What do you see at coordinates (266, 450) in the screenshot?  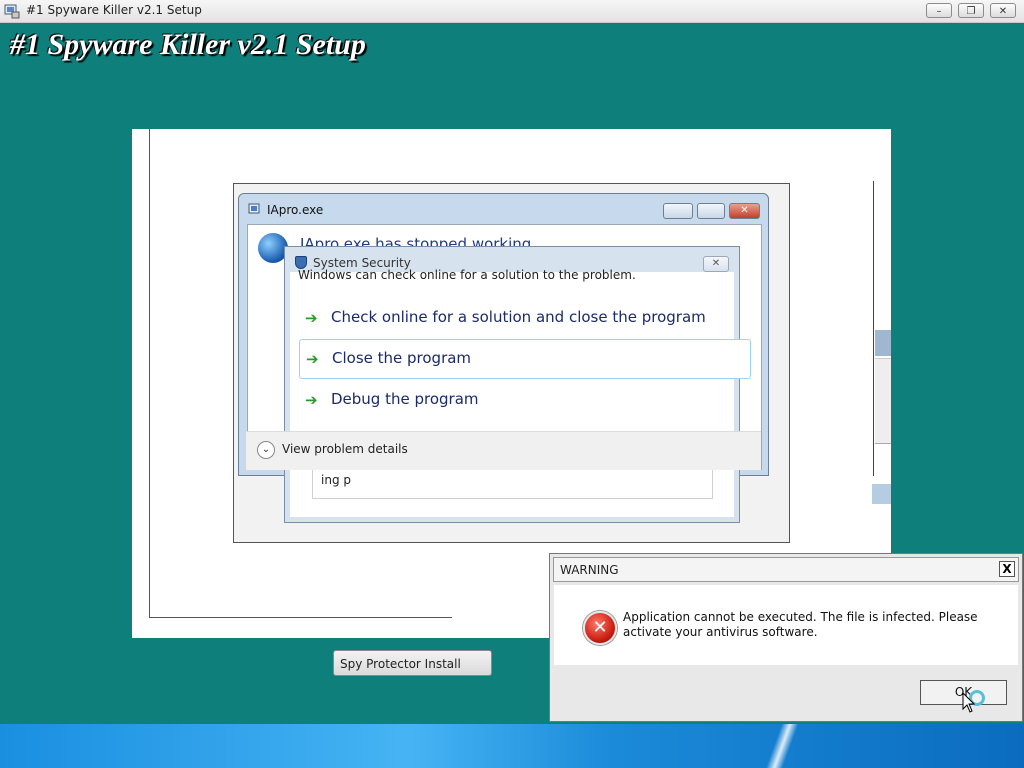 I see `chevron-down-icon: ⌄` at bounding box center [266, 450].